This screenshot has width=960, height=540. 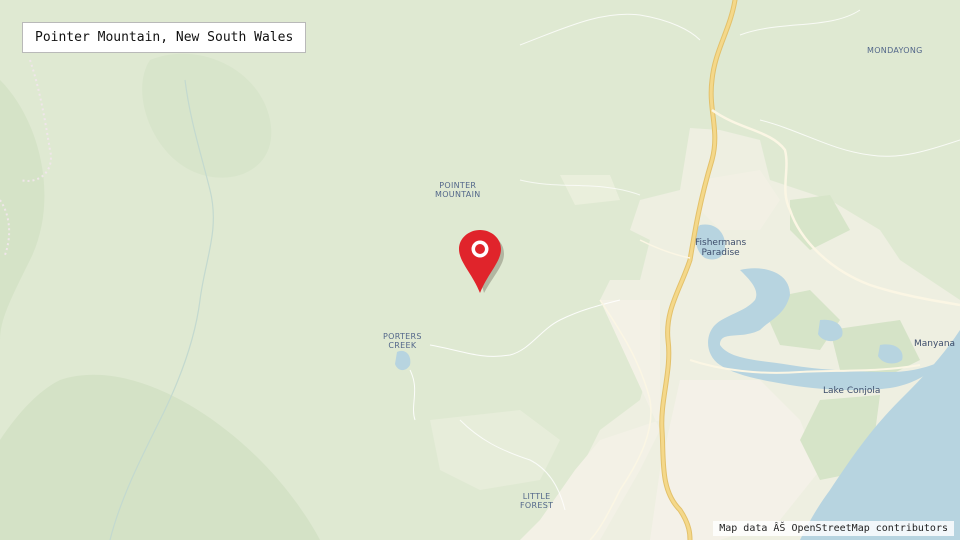 I want to click on map-pin-icon, so click(x=482, y=262).